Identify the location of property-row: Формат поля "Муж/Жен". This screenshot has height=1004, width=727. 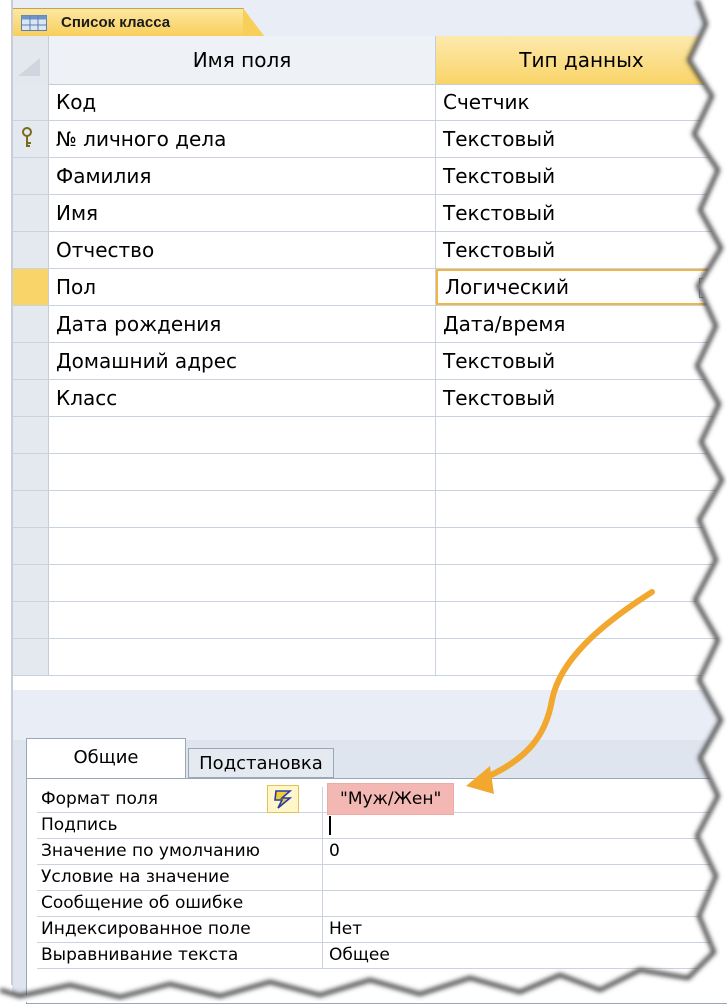
(382, 799).